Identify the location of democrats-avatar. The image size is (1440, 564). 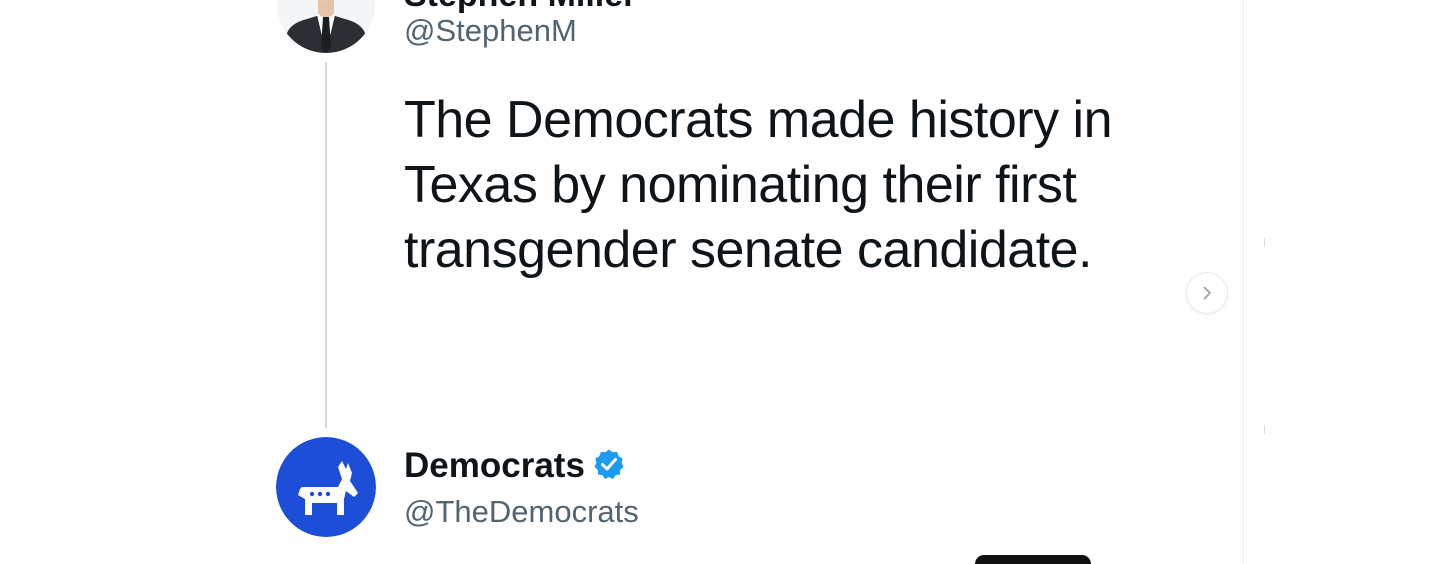
(326, 487).